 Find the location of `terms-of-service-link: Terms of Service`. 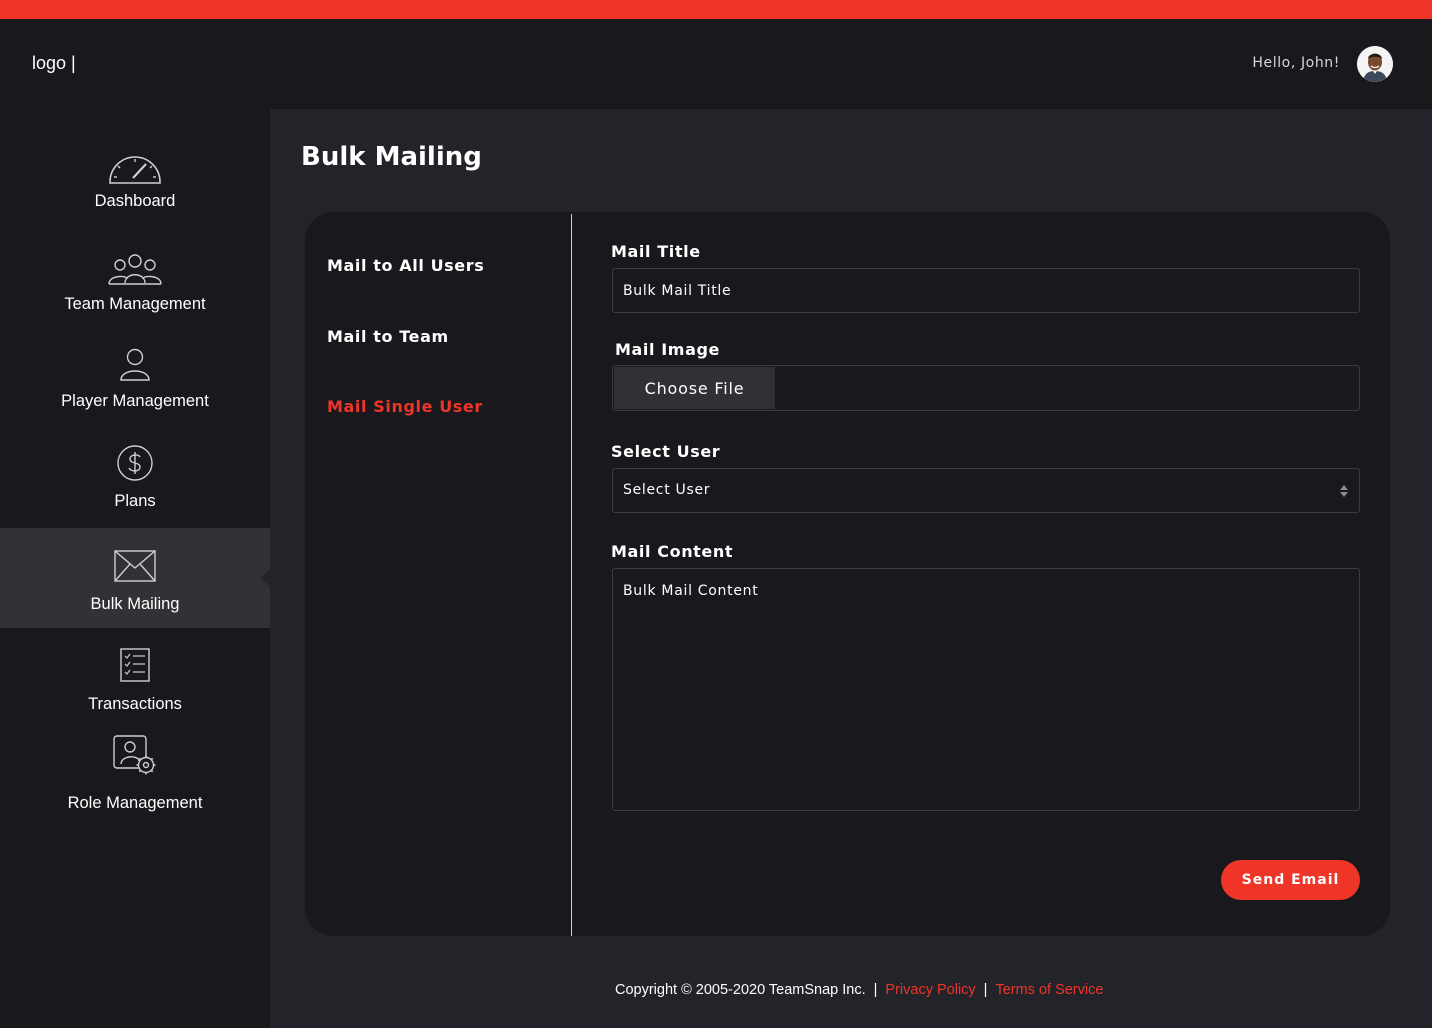

terms-of-service-link: Terms of Service is located at coordinates (1049, 990).